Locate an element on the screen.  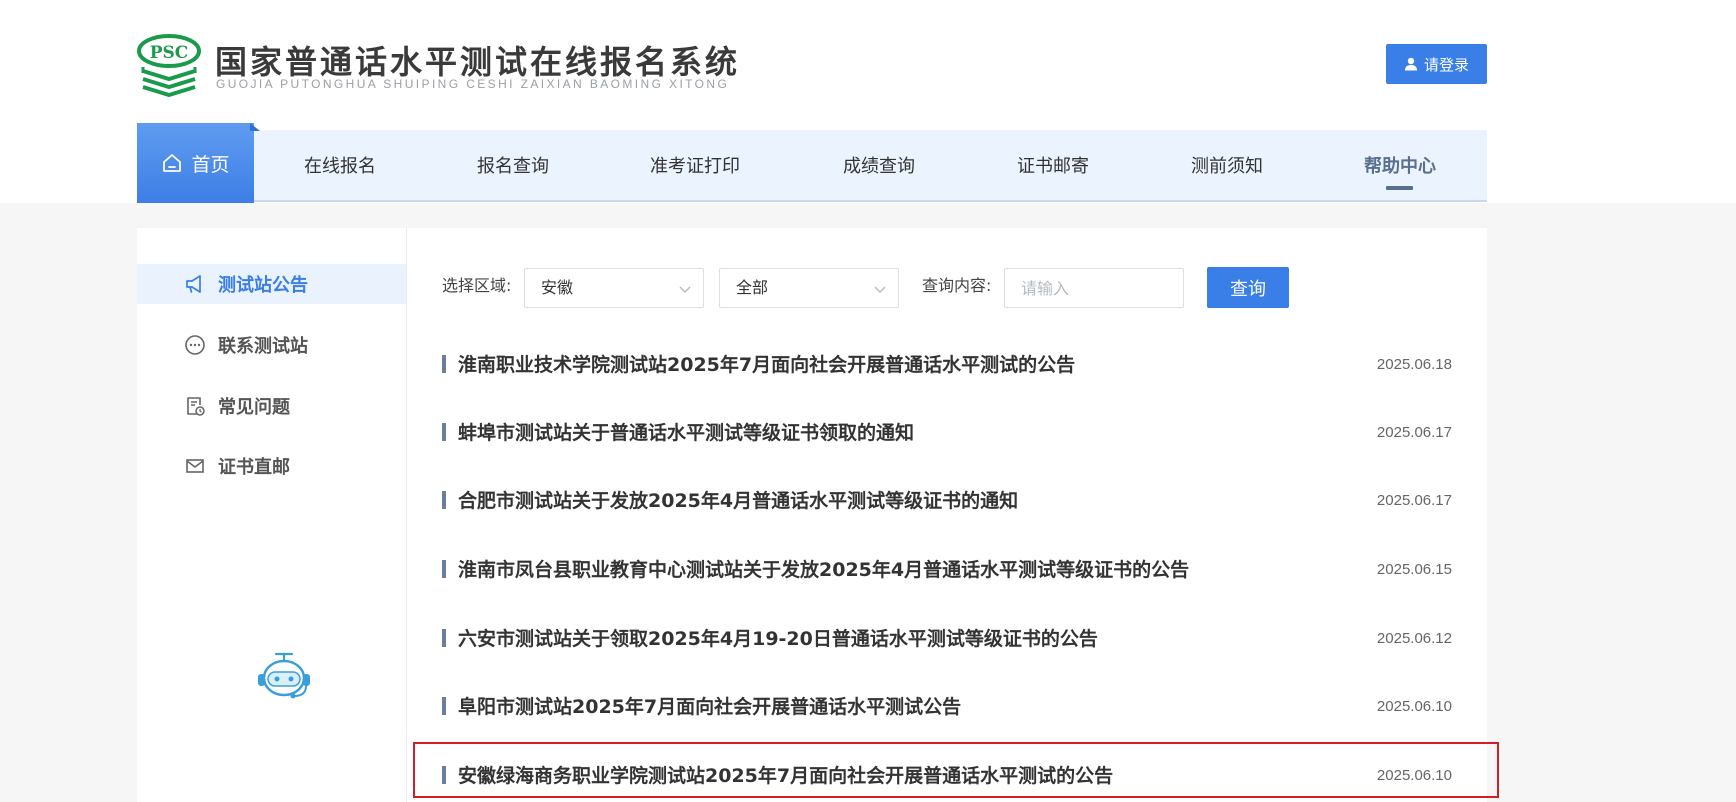
region-select-value: 安徽 is located at coordinates (557, 287).